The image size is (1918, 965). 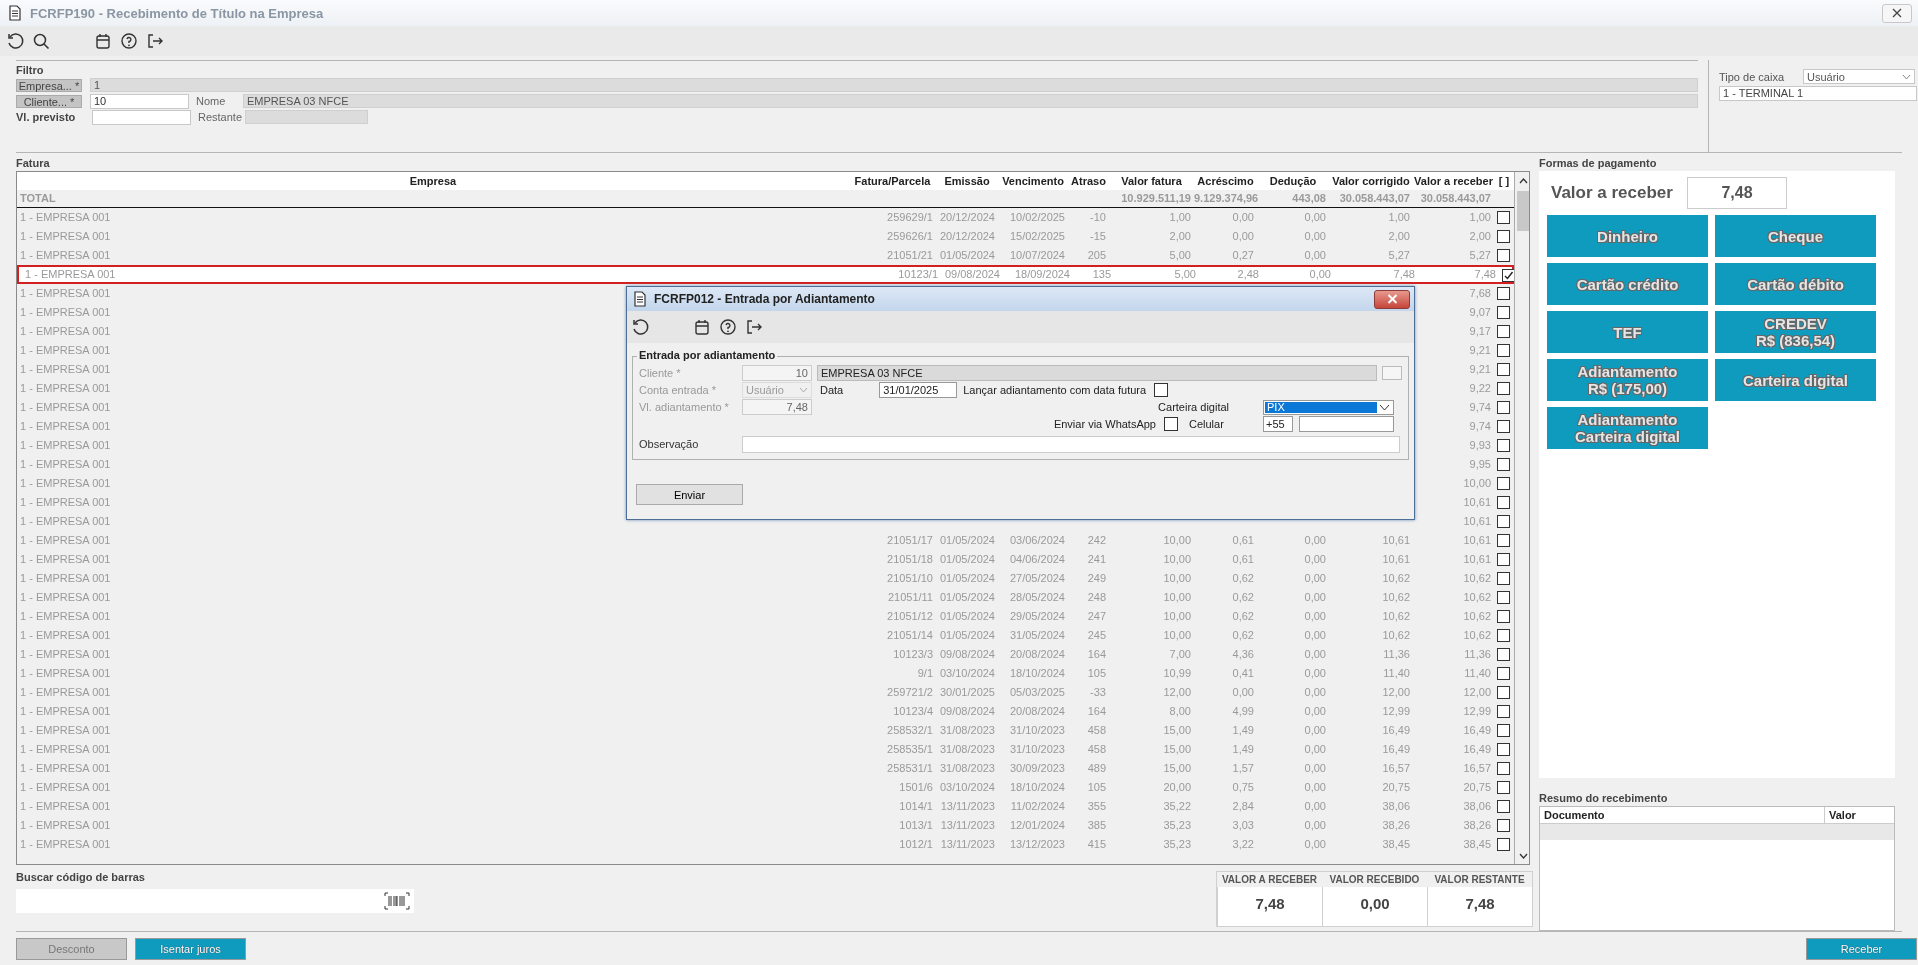 What do you see at coordinates (1033, 181) in the screenshot?
I see `column-header: Vencimento` at bounding box center [1033, 181].